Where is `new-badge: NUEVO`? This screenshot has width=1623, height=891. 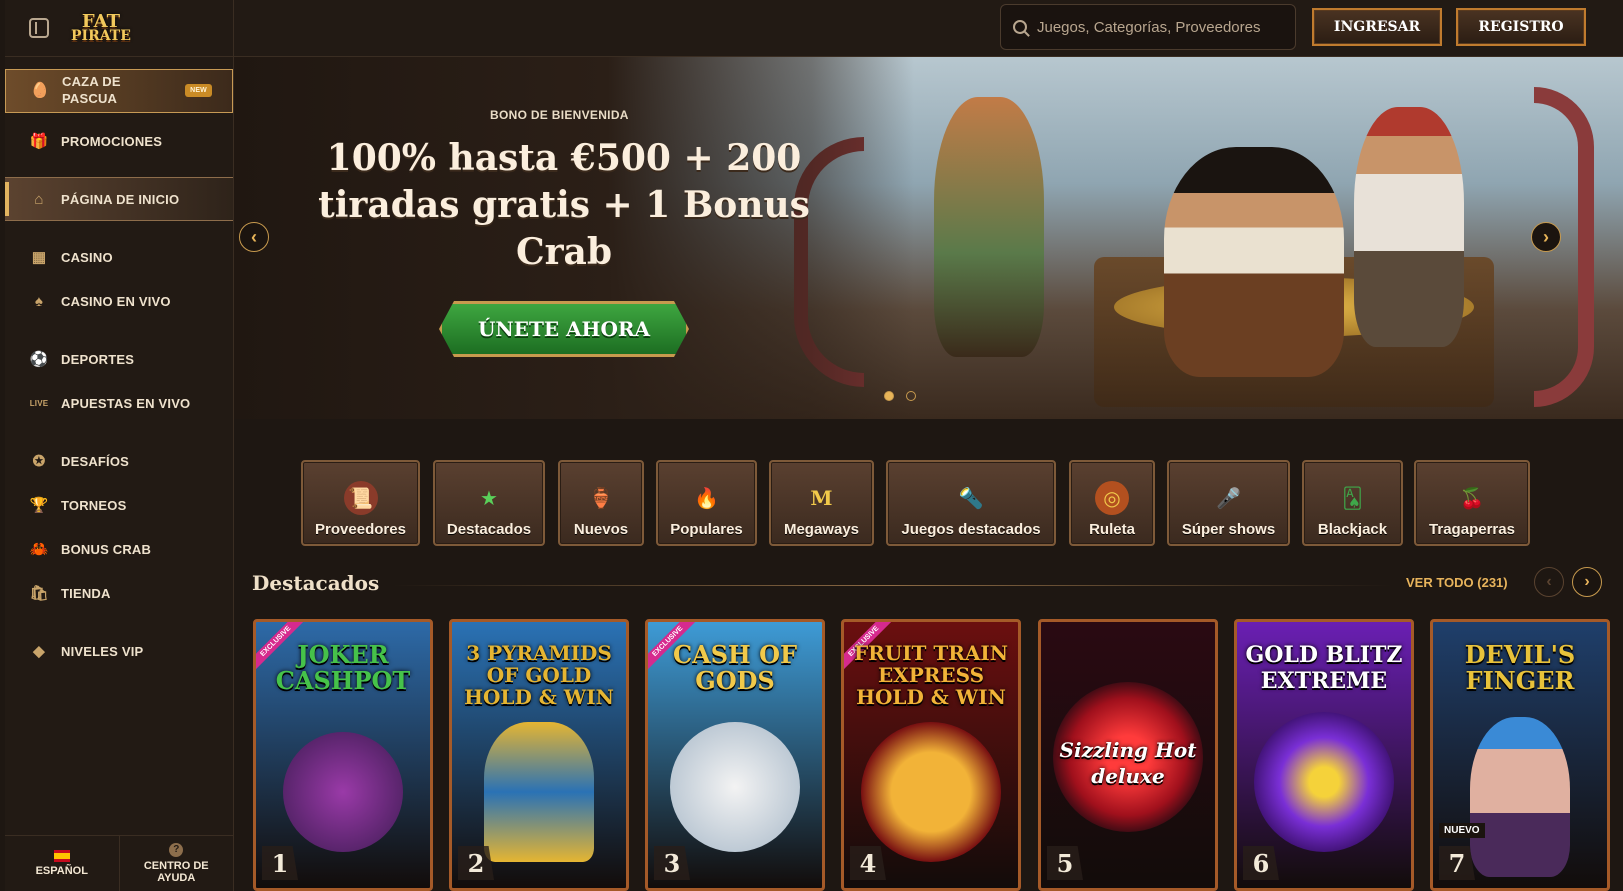 new-badge: NUEVO is located at coordinates (1462, 830).